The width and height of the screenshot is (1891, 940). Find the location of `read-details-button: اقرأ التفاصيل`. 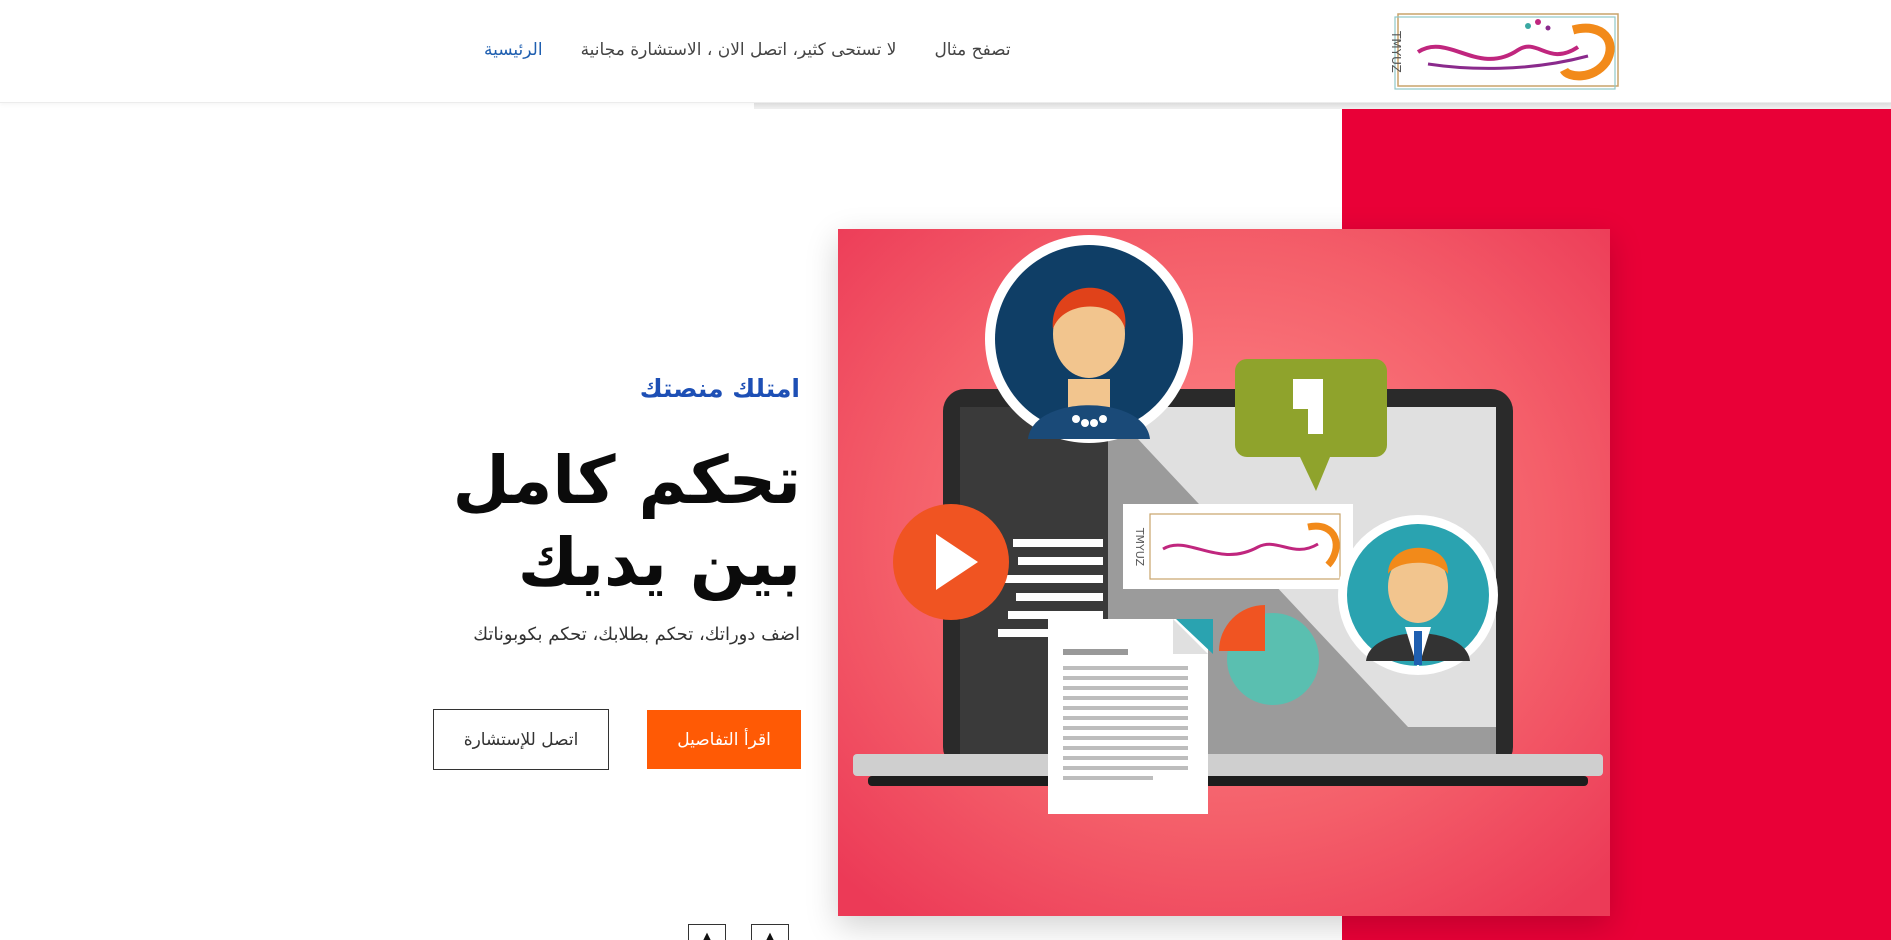

read-details-button: اقرأ التفاصيل is located at coordinates (724, 739).